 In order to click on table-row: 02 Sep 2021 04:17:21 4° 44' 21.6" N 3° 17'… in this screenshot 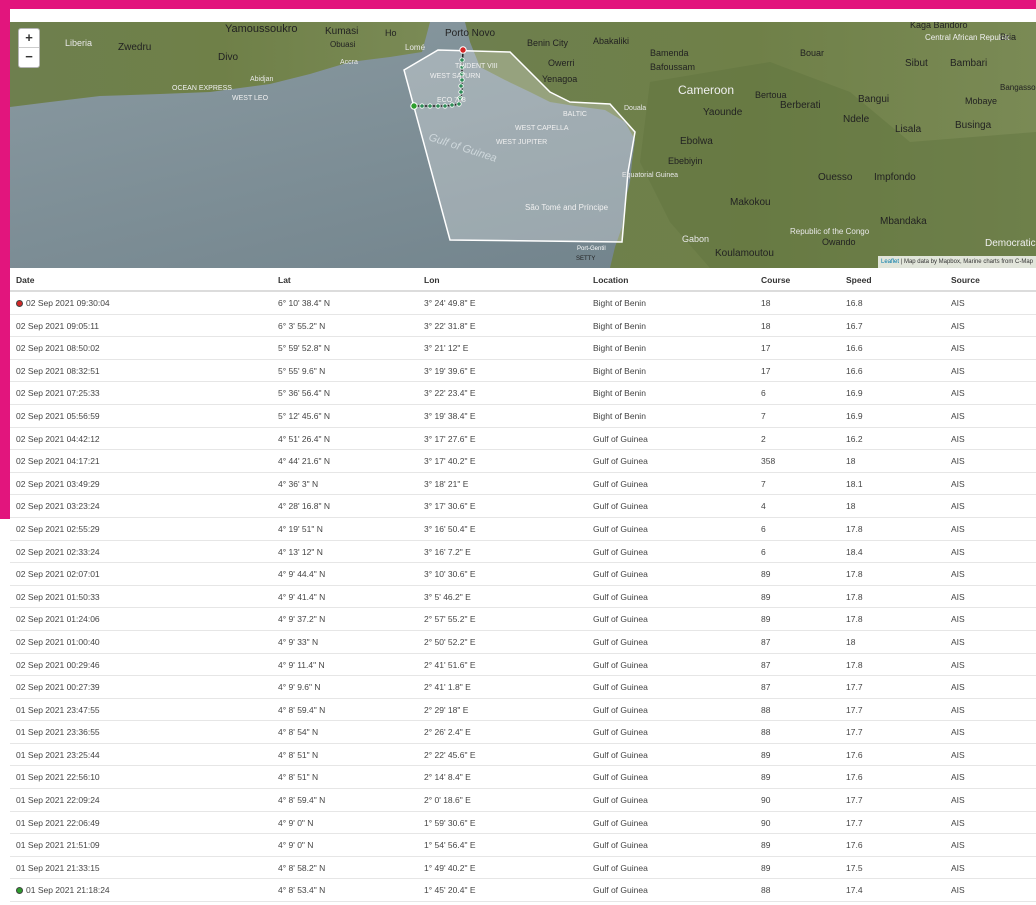, I will do `click(523, 461)`.